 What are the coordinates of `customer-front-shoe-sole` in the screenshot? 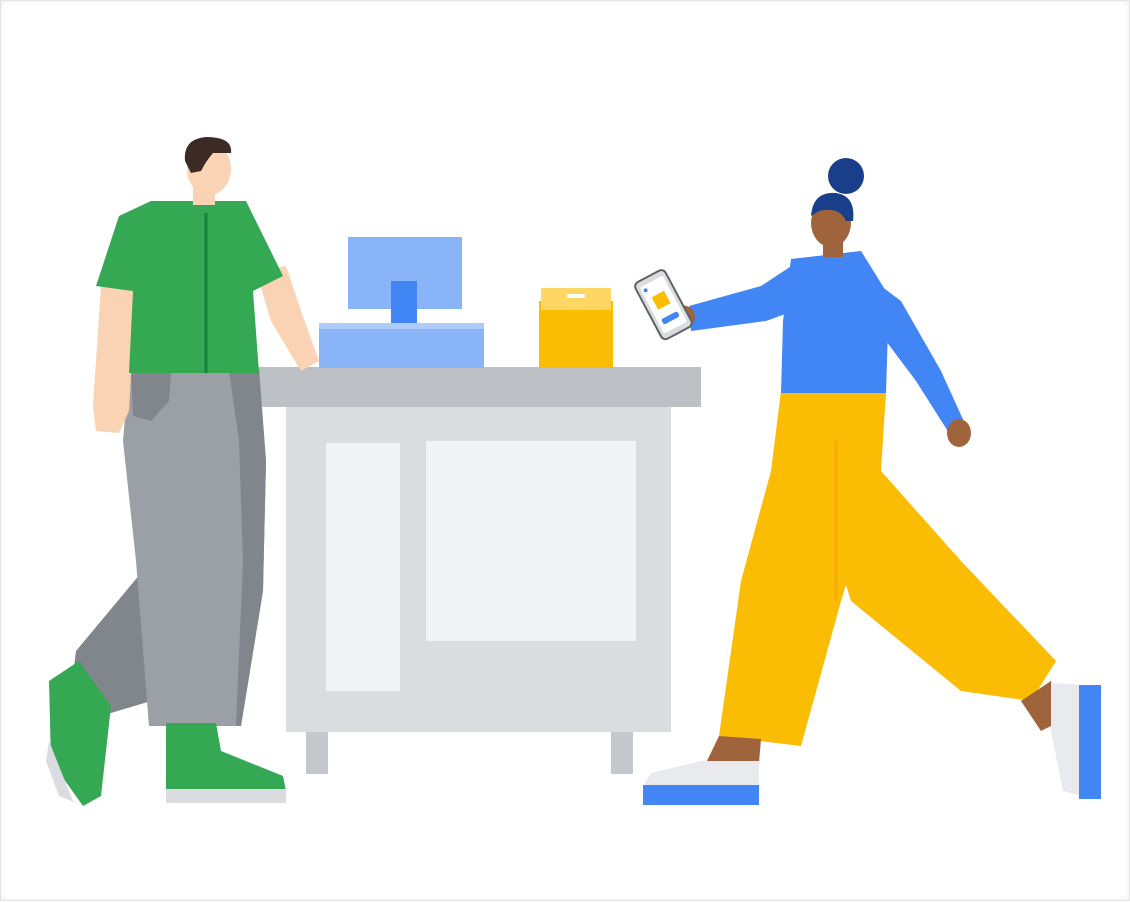 It's located at (701, 795).